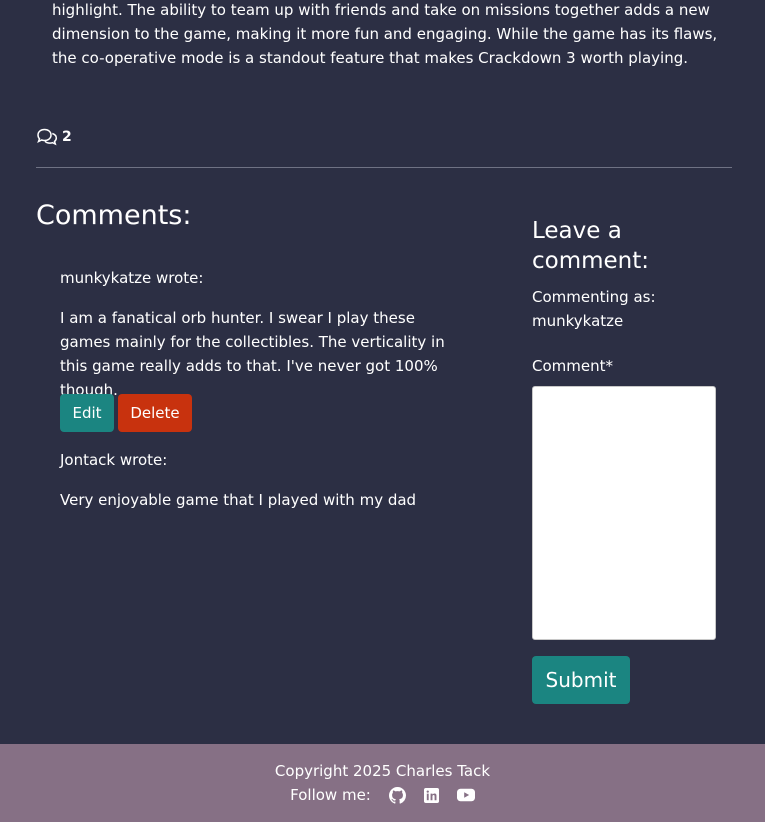 Image resolution: width=765 pixels, height=822 pixels. What do you see at coordinates (632, 309) in the screenshot?
I see `commenting-as: Commenting as: munkykatze` at bounding box center [632, 309].